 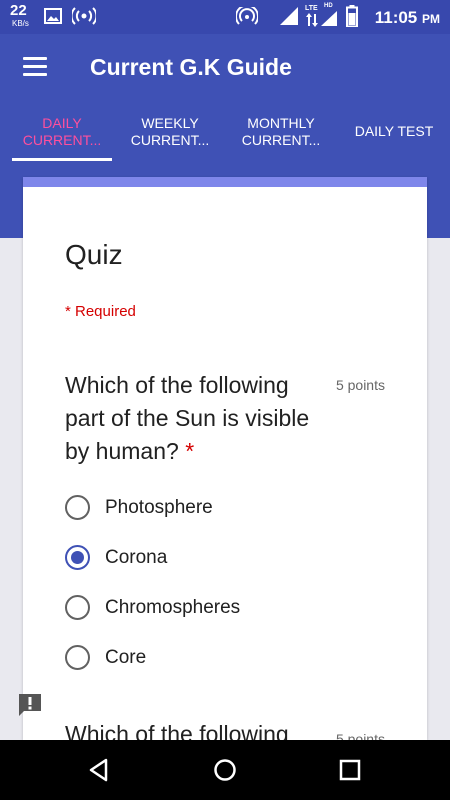 I want to click on app-bar: Current G.K Guide, so click(x=225, y=68).